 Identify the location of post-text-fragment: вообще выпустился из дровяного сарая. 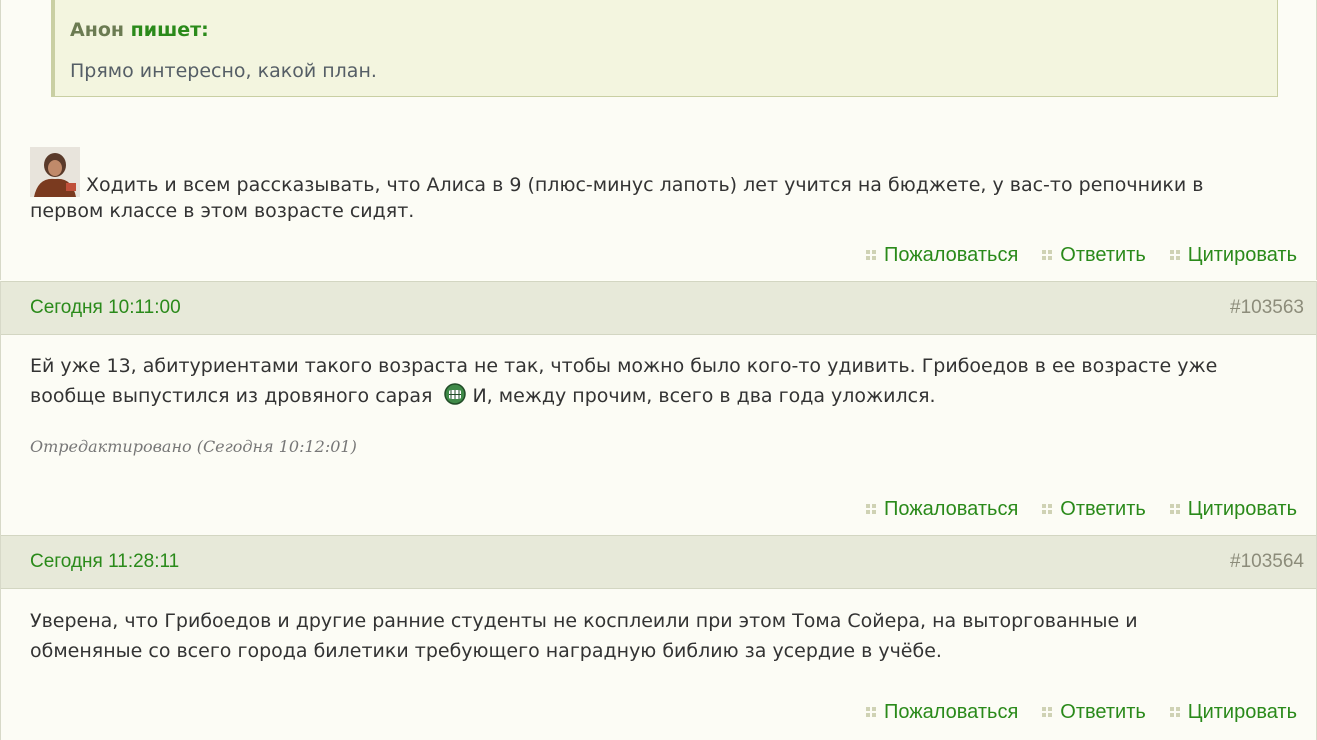
(231, 396).